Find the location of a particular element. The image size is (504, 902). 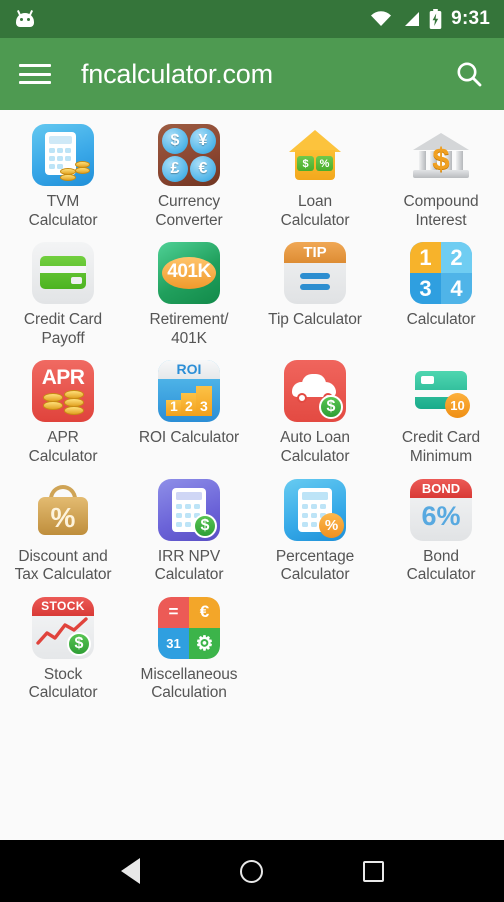

badge-401k-text: 401K is located at coordinates (189, 272).